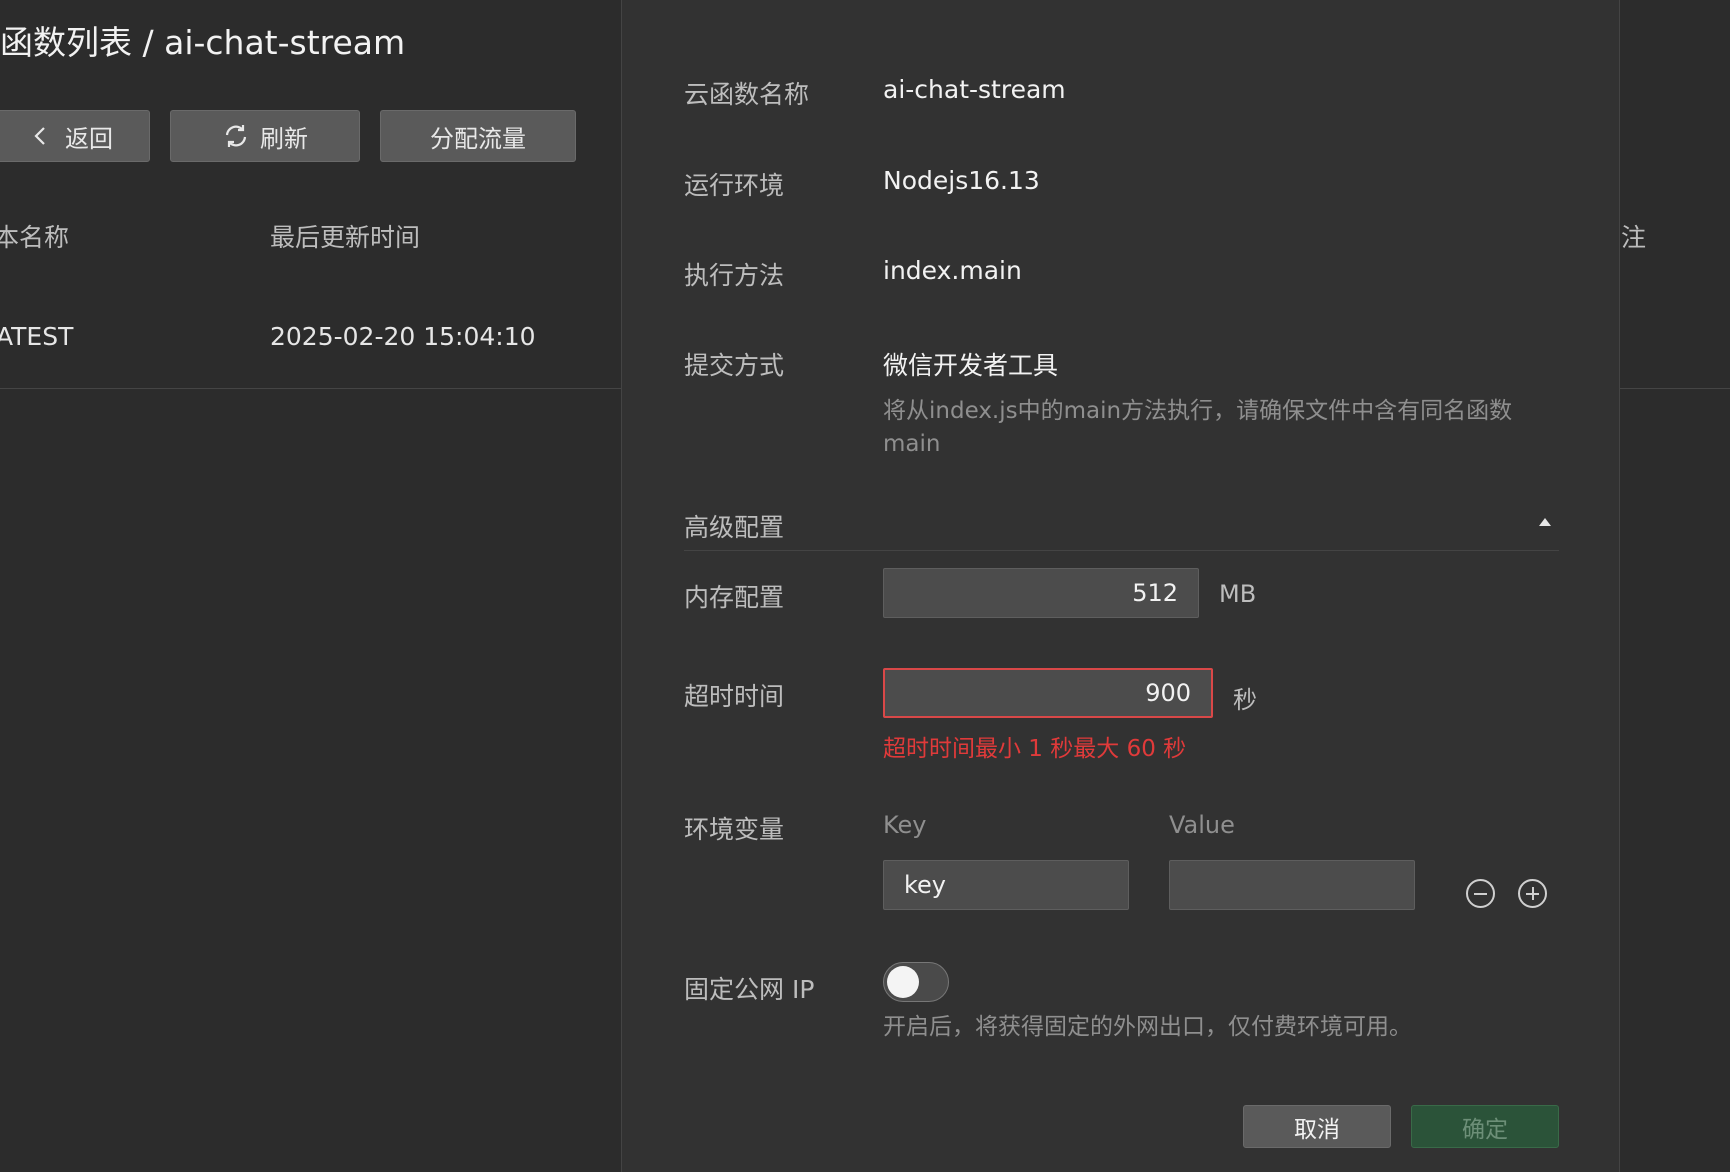  What do you see at coordinates (734, 365) in the screenshot?
I see `submit-method-label: 提交方式` at bounding box center [734, 365].